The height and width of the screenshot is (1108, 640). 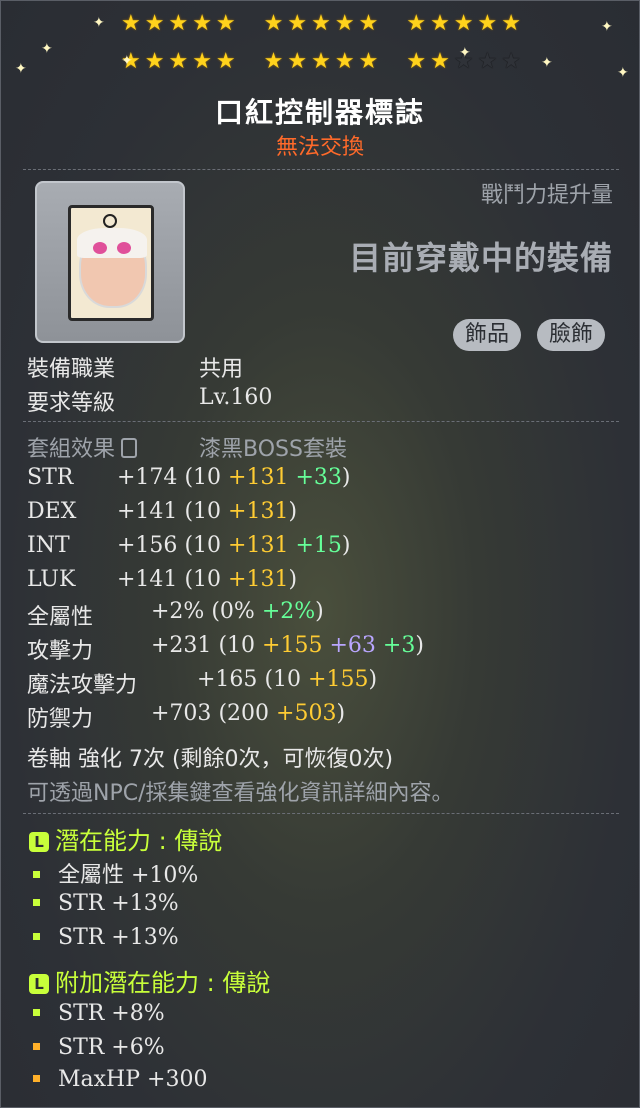 What do you see at coordinates (234, 477) in the screenshot?
I see `stat-value: +174 (10 +131 +33)` at bounding box center [234, 477].